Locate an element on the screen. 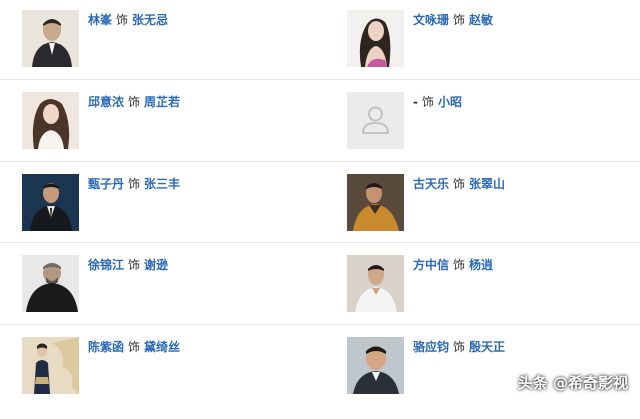 This screenshot has height=419, width=640. watermark: 头条 @希奇影视 is located at coordinates (572, 383).